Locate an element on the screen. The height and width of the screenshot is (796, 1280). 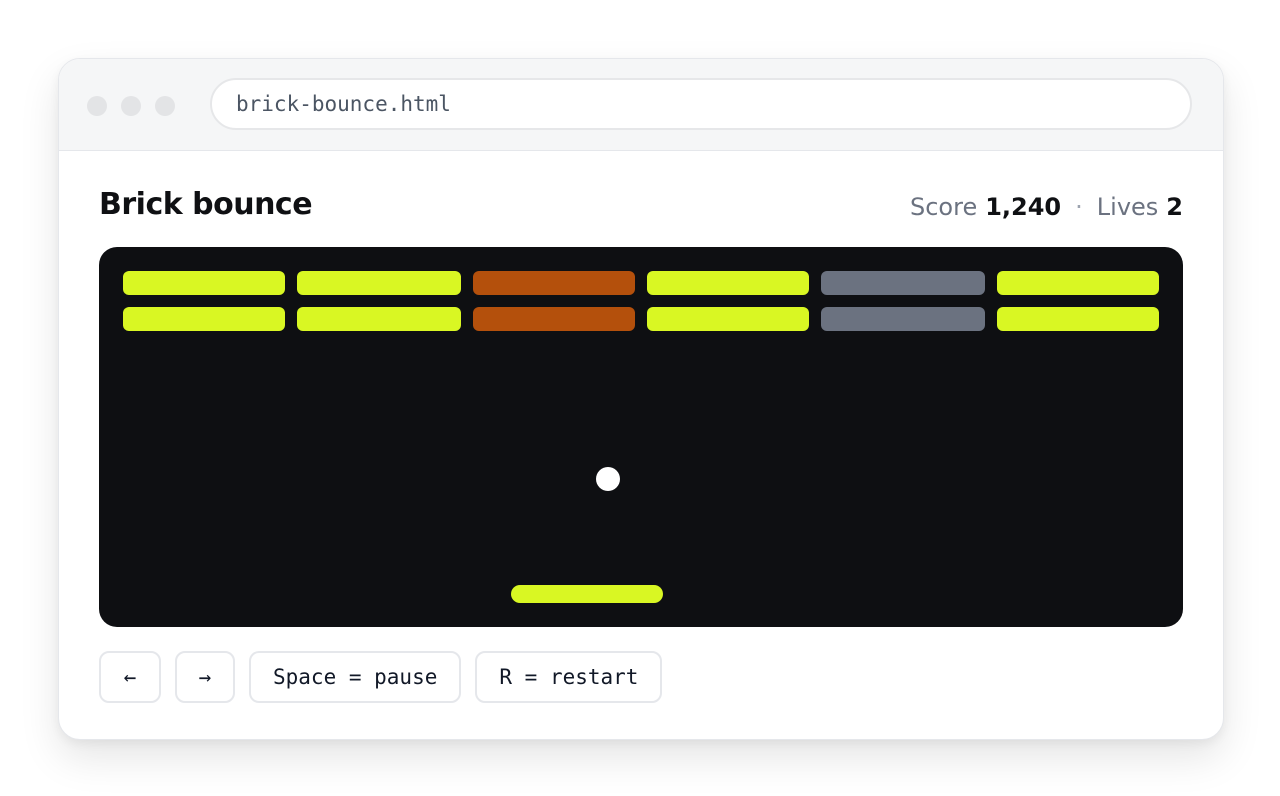
game-title: Brick bounce is located at coordinates (206, 204).